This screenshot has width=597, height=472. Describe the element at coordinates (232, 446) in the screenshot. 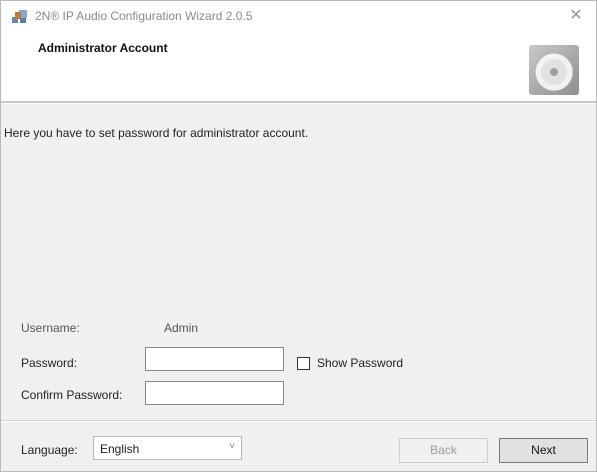

I see `chevron-down-icon: ˅` at that location.